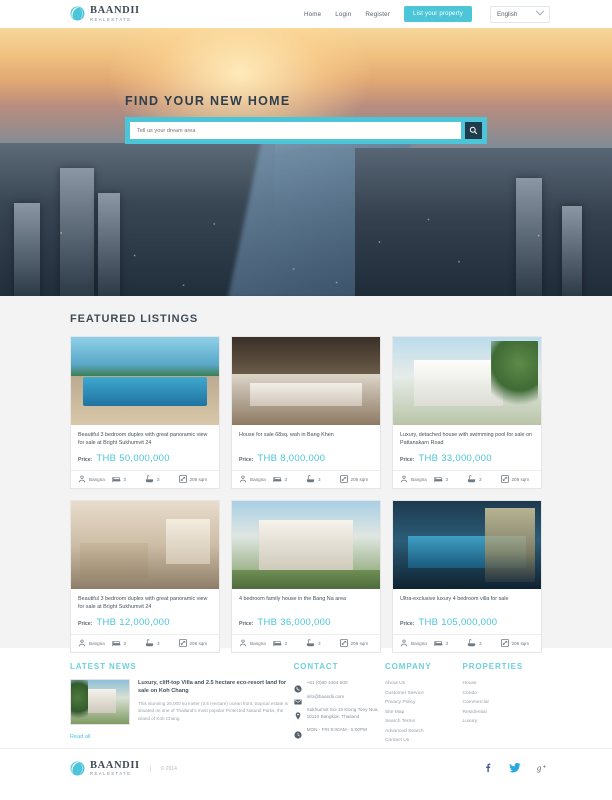  What do you see at coordinates (306, 439) in the screenshot?
I see `listing-title: House for sale 68sq. wah in Bang Khen` at bounding box center [306, 439].